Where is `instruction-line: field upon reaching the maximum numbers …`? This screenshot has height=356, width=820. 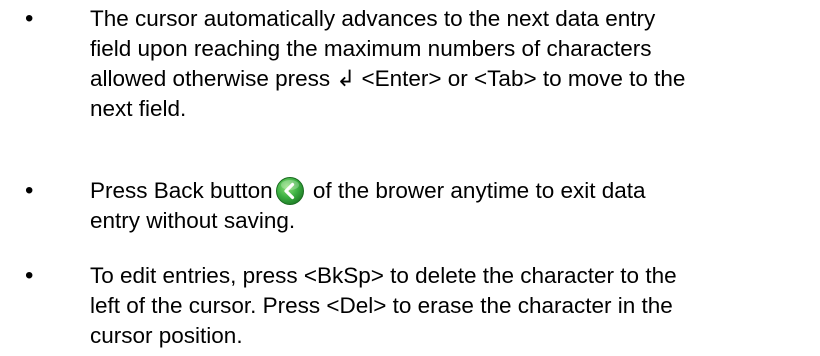
instruction-line: field upon reaching the maximum numbers … is located at coordinates (371, 48).